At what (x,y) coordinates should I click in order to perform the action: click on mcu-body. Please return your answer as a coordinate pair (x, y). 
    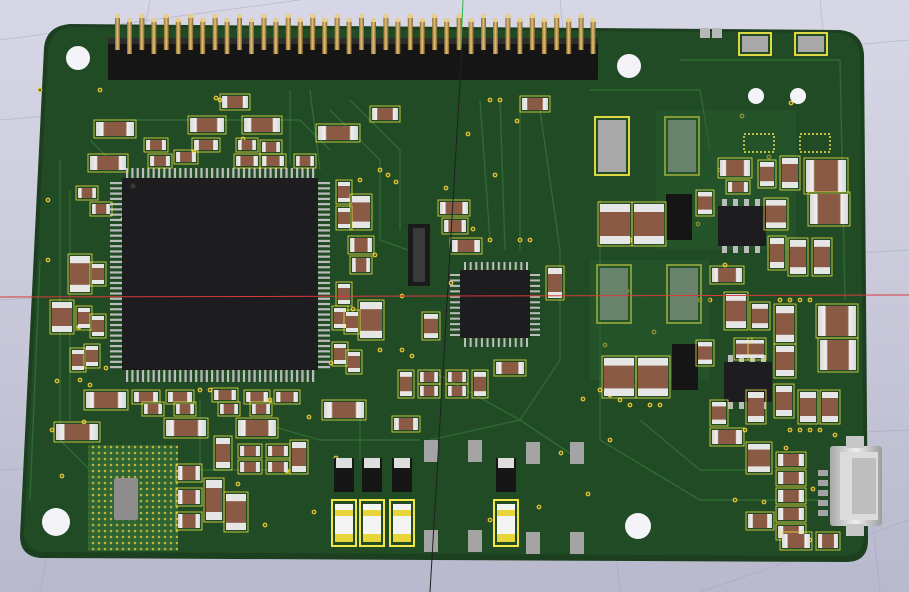
    Looking at the image, I should click on (220, 274).